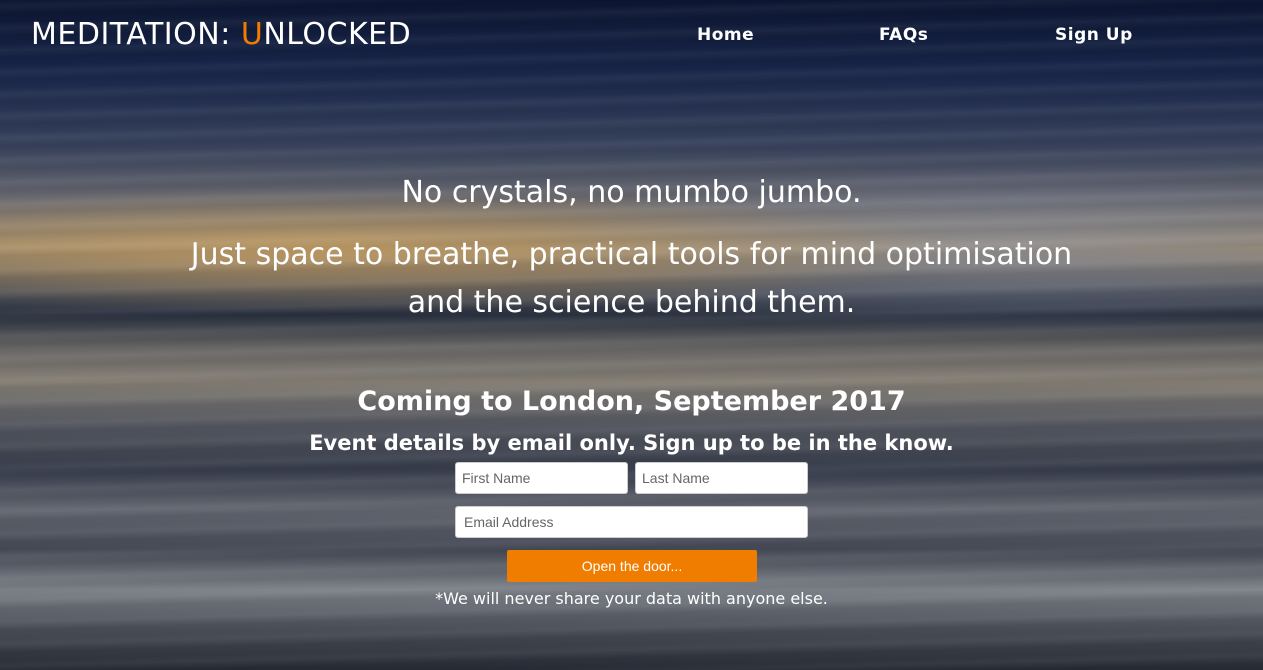 The height and width of the screenshot is (670, 1263). Describe the element at coordinates (136, 34) in the screenshot. I see `logo-text-pre: MEDITATION:` at that location.